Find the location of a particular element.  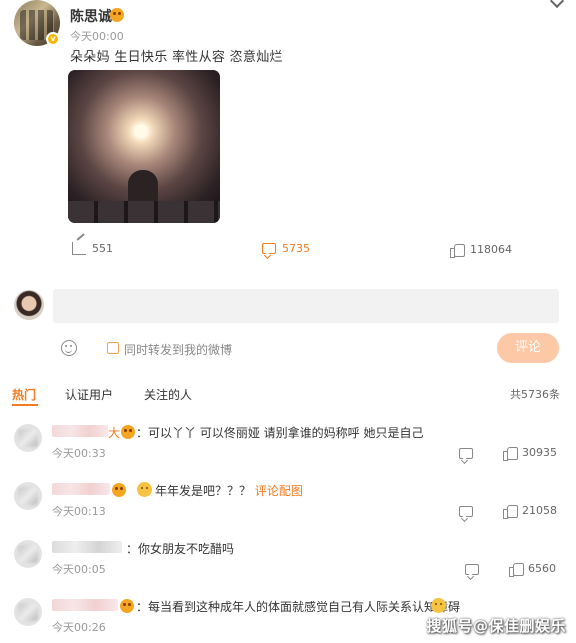

comment-count: 5735 is located at coordinates (296, 248).